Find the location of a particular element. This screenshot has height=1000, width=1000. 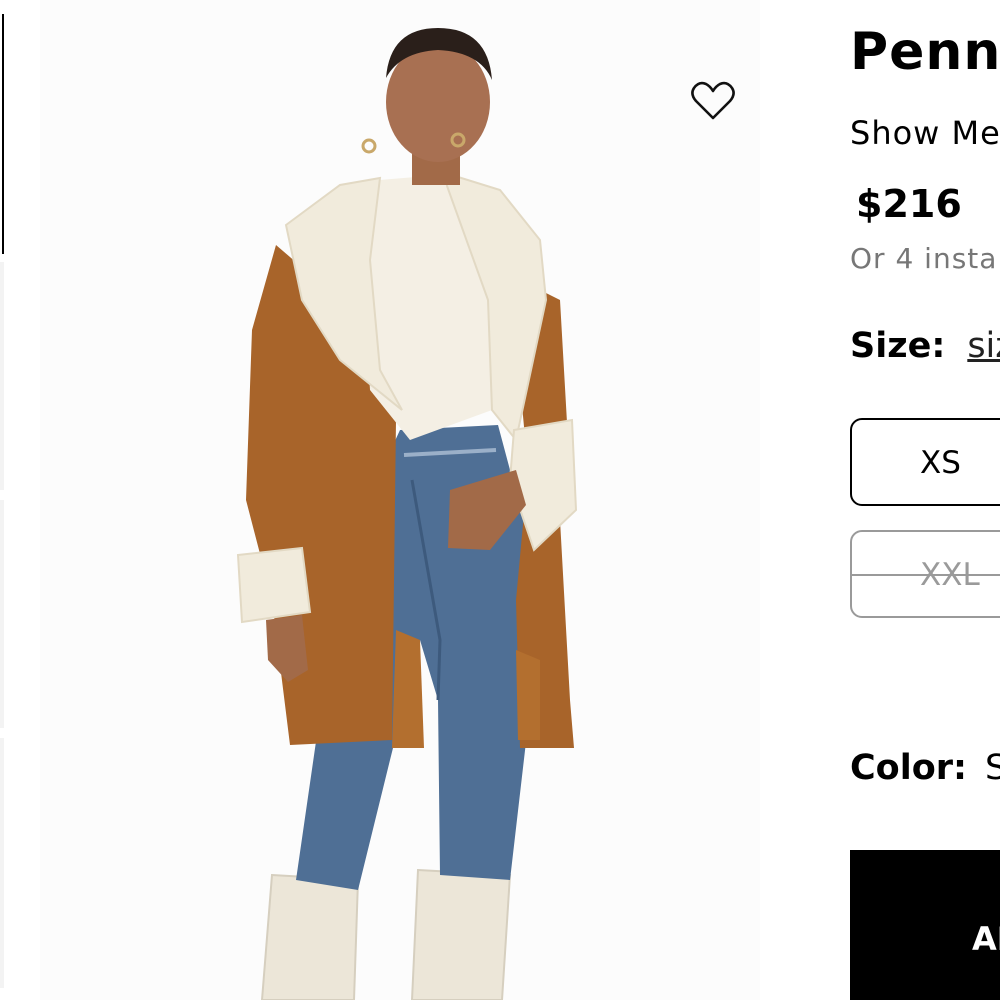

product-brand: Show Me Your Mumu is located at coordinates (925, 133).